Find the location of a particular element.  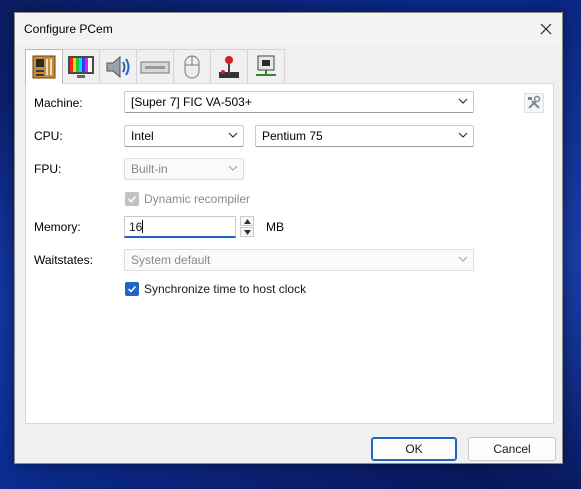

network-icon is located at coordinates (266, 65).